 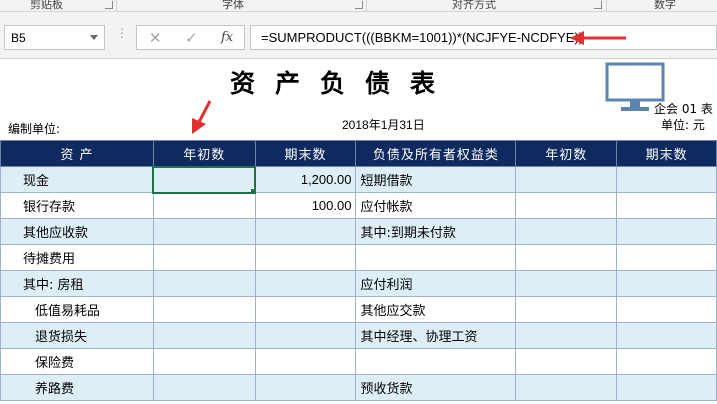 I want to click on selected-cell, so click(x=204, y=179).